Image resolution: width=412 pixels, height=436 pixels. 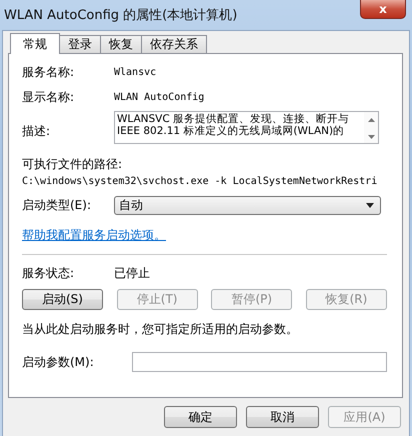 What do you see at coordinates (62, 299) in the screenshot?
I see `service-control-button: 启动(S)` at bounding box center [62, 299].